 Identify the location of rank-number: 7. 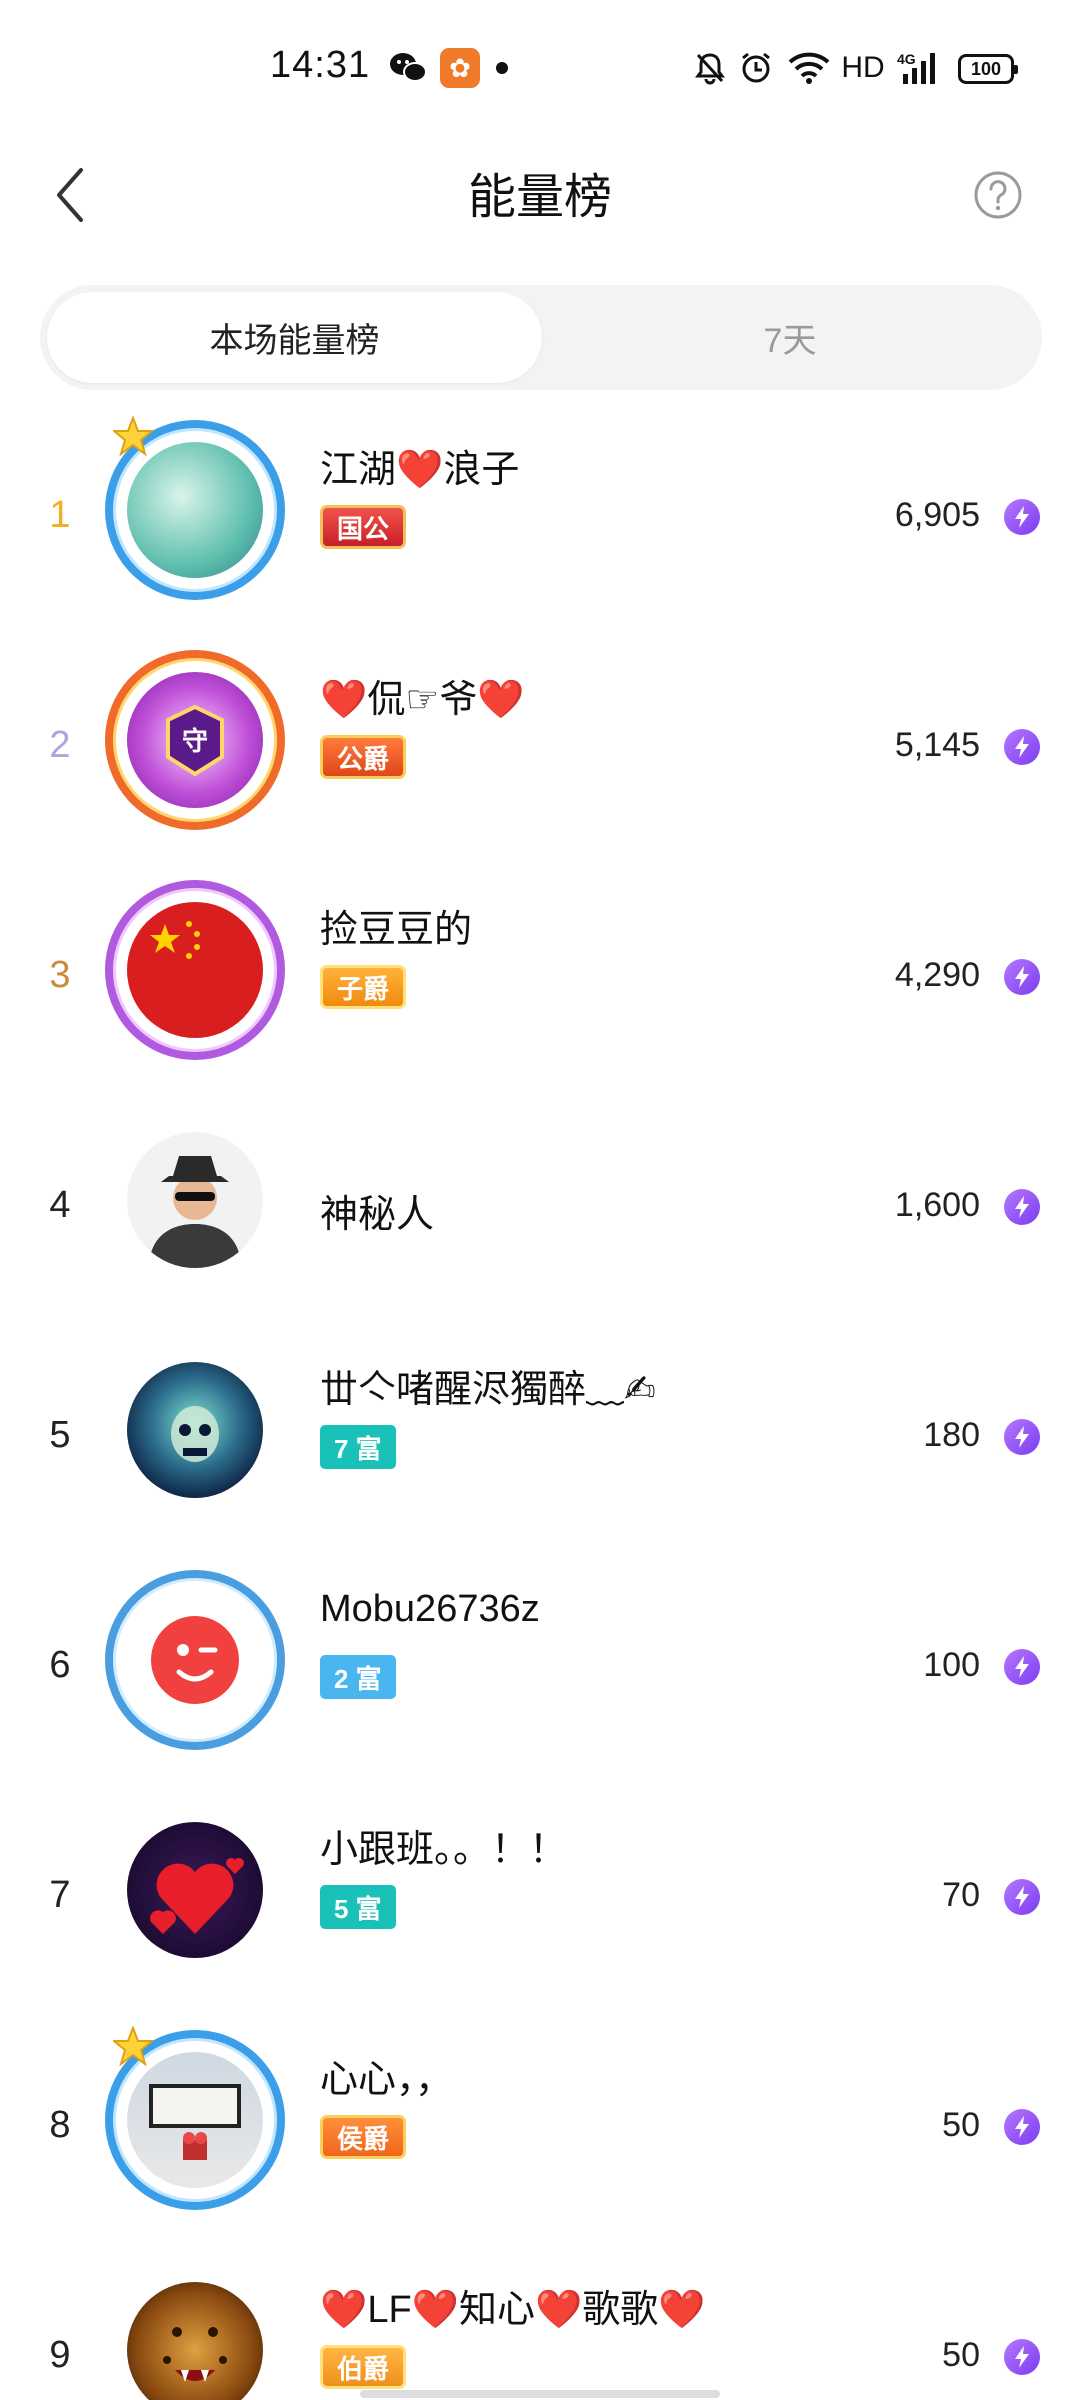
(60, 1894).